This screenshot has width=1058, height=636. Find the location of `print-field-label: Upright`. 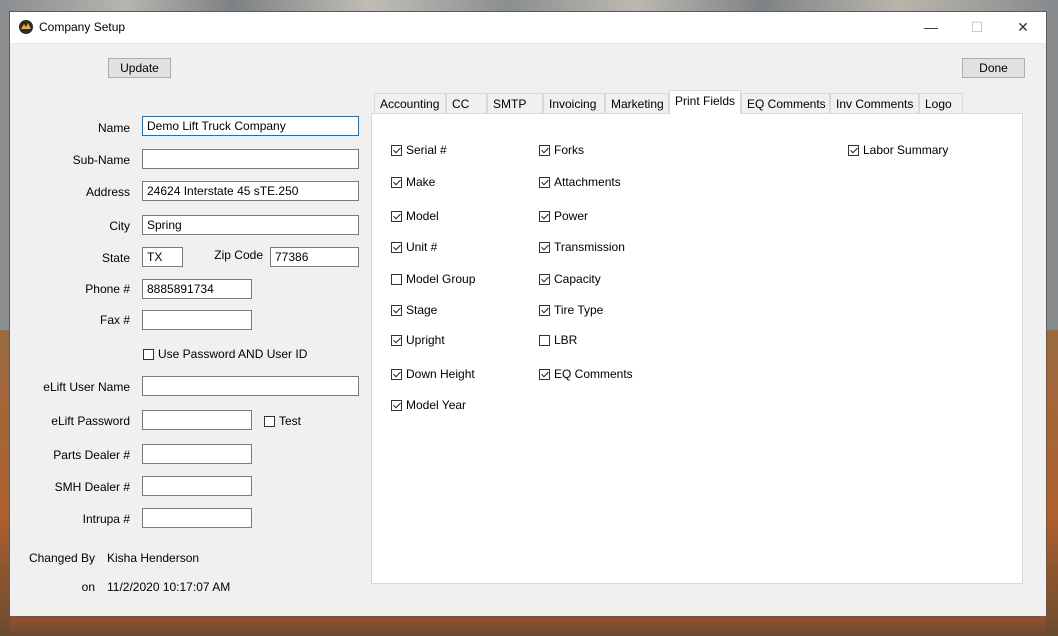

print-field-label: Upright is located at coordinates (425, 340).